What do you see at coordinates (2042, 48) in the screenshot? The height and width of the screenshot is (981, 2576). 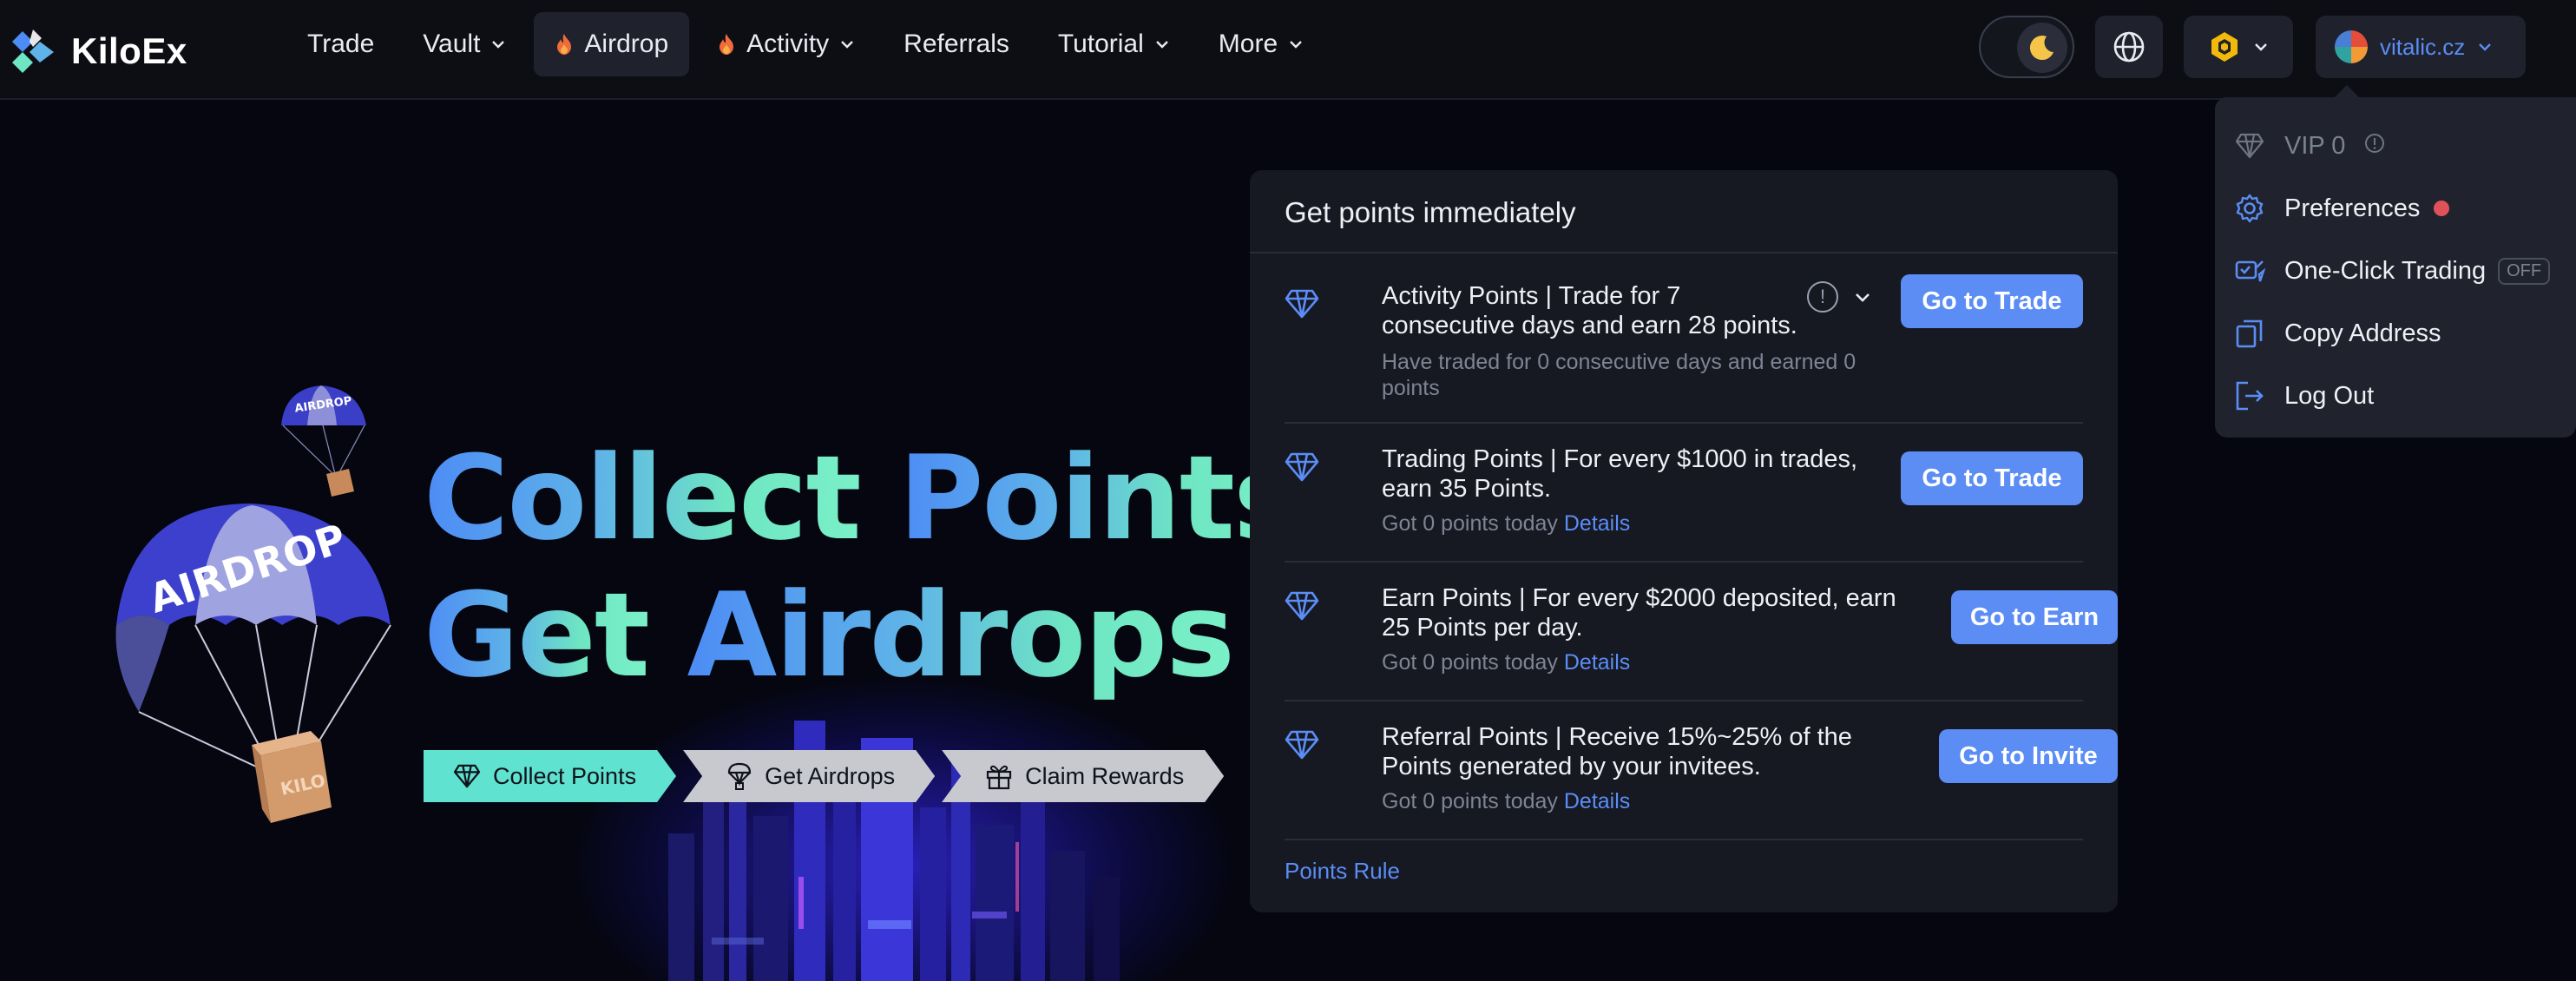 I see `moon-icon` at bounding box center [2042, 48].